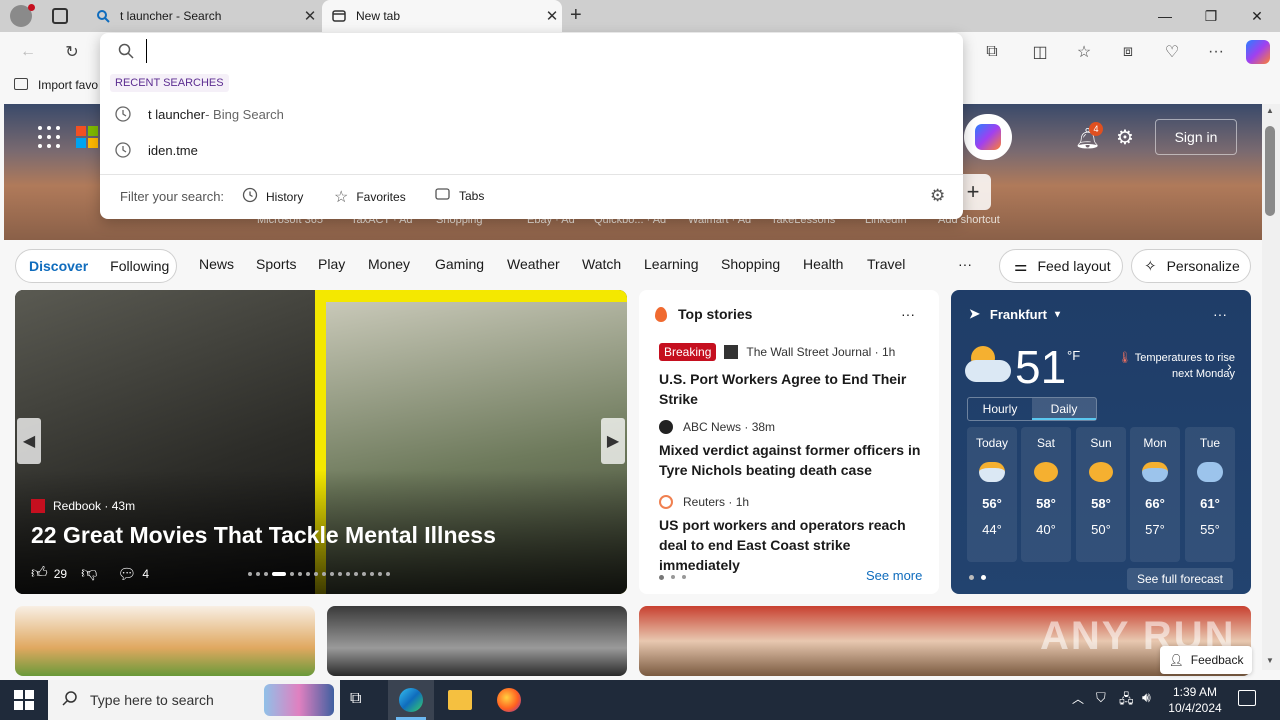 Image resolution: width=1280 pixels, height=720 pixels. I want to click on import-favorites-link: Import favo, so click(68, 85).